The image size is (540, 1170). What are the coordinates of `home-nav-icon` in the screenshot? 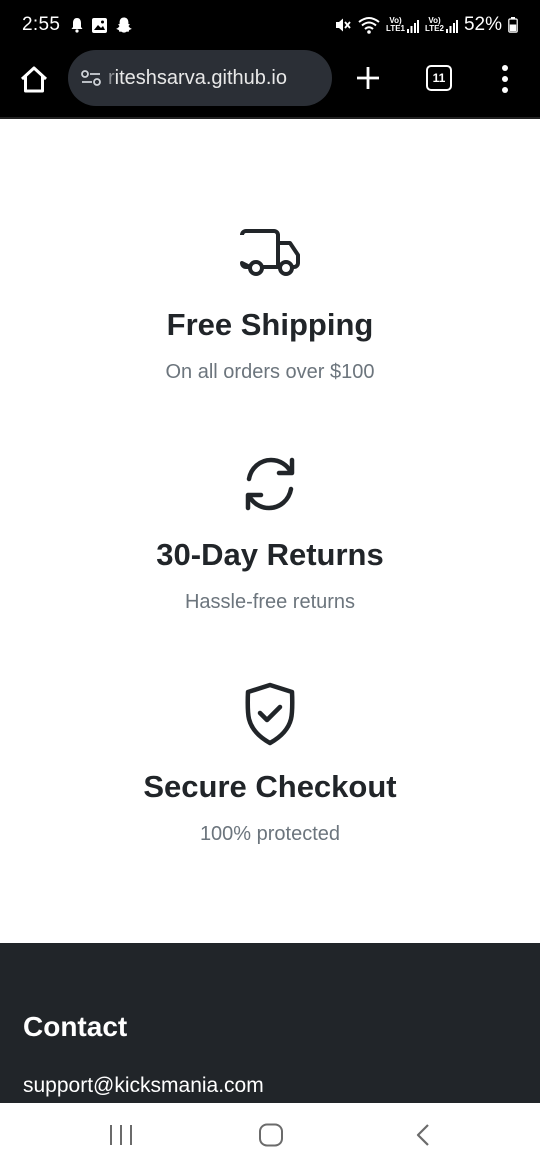 It's located at (271, 1135).